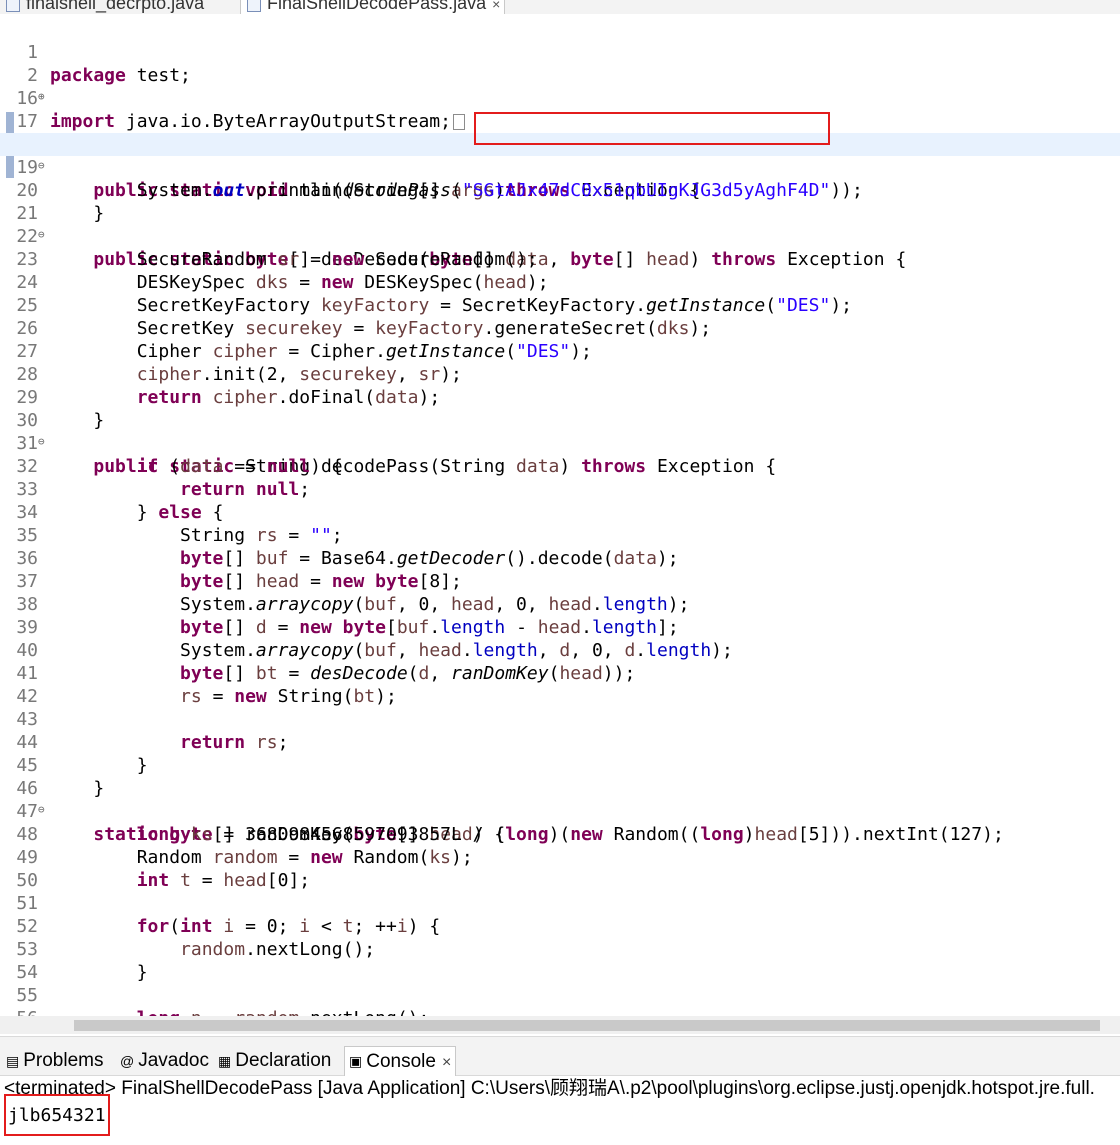 This screenshot has width=1120, height=1145. Describe the element at coordinates (652, 128) in the screenshot. I see `highlight-box-password` at that location.